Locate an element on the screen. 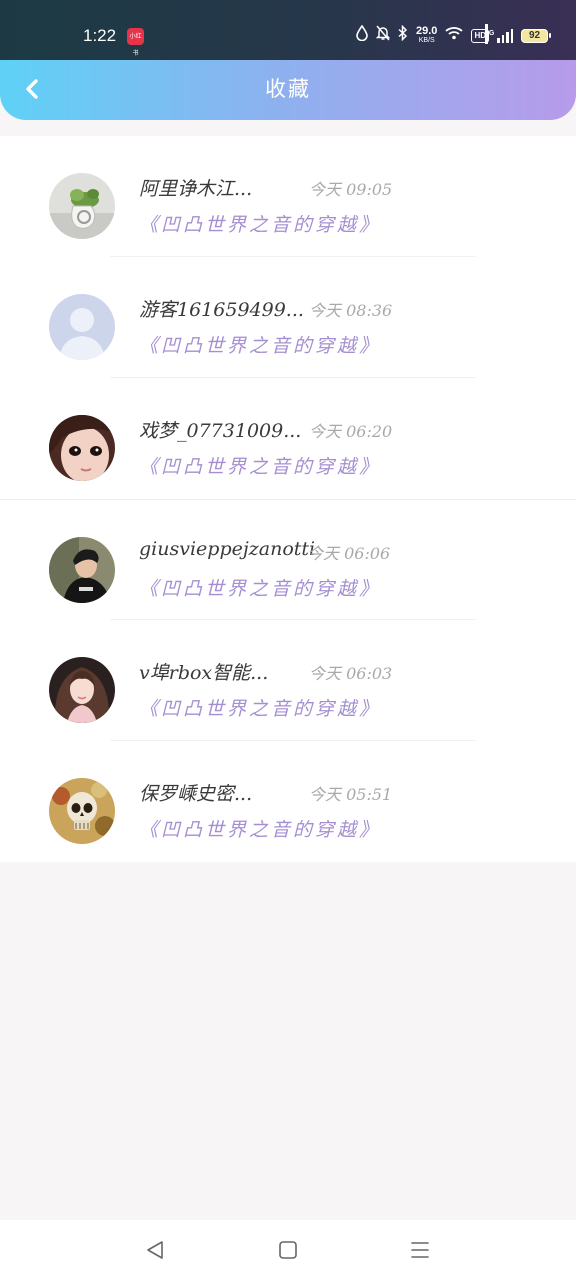 This screenshot has width=576, height=1280. battery-icon: 92 is located at coordinates (536, 36).